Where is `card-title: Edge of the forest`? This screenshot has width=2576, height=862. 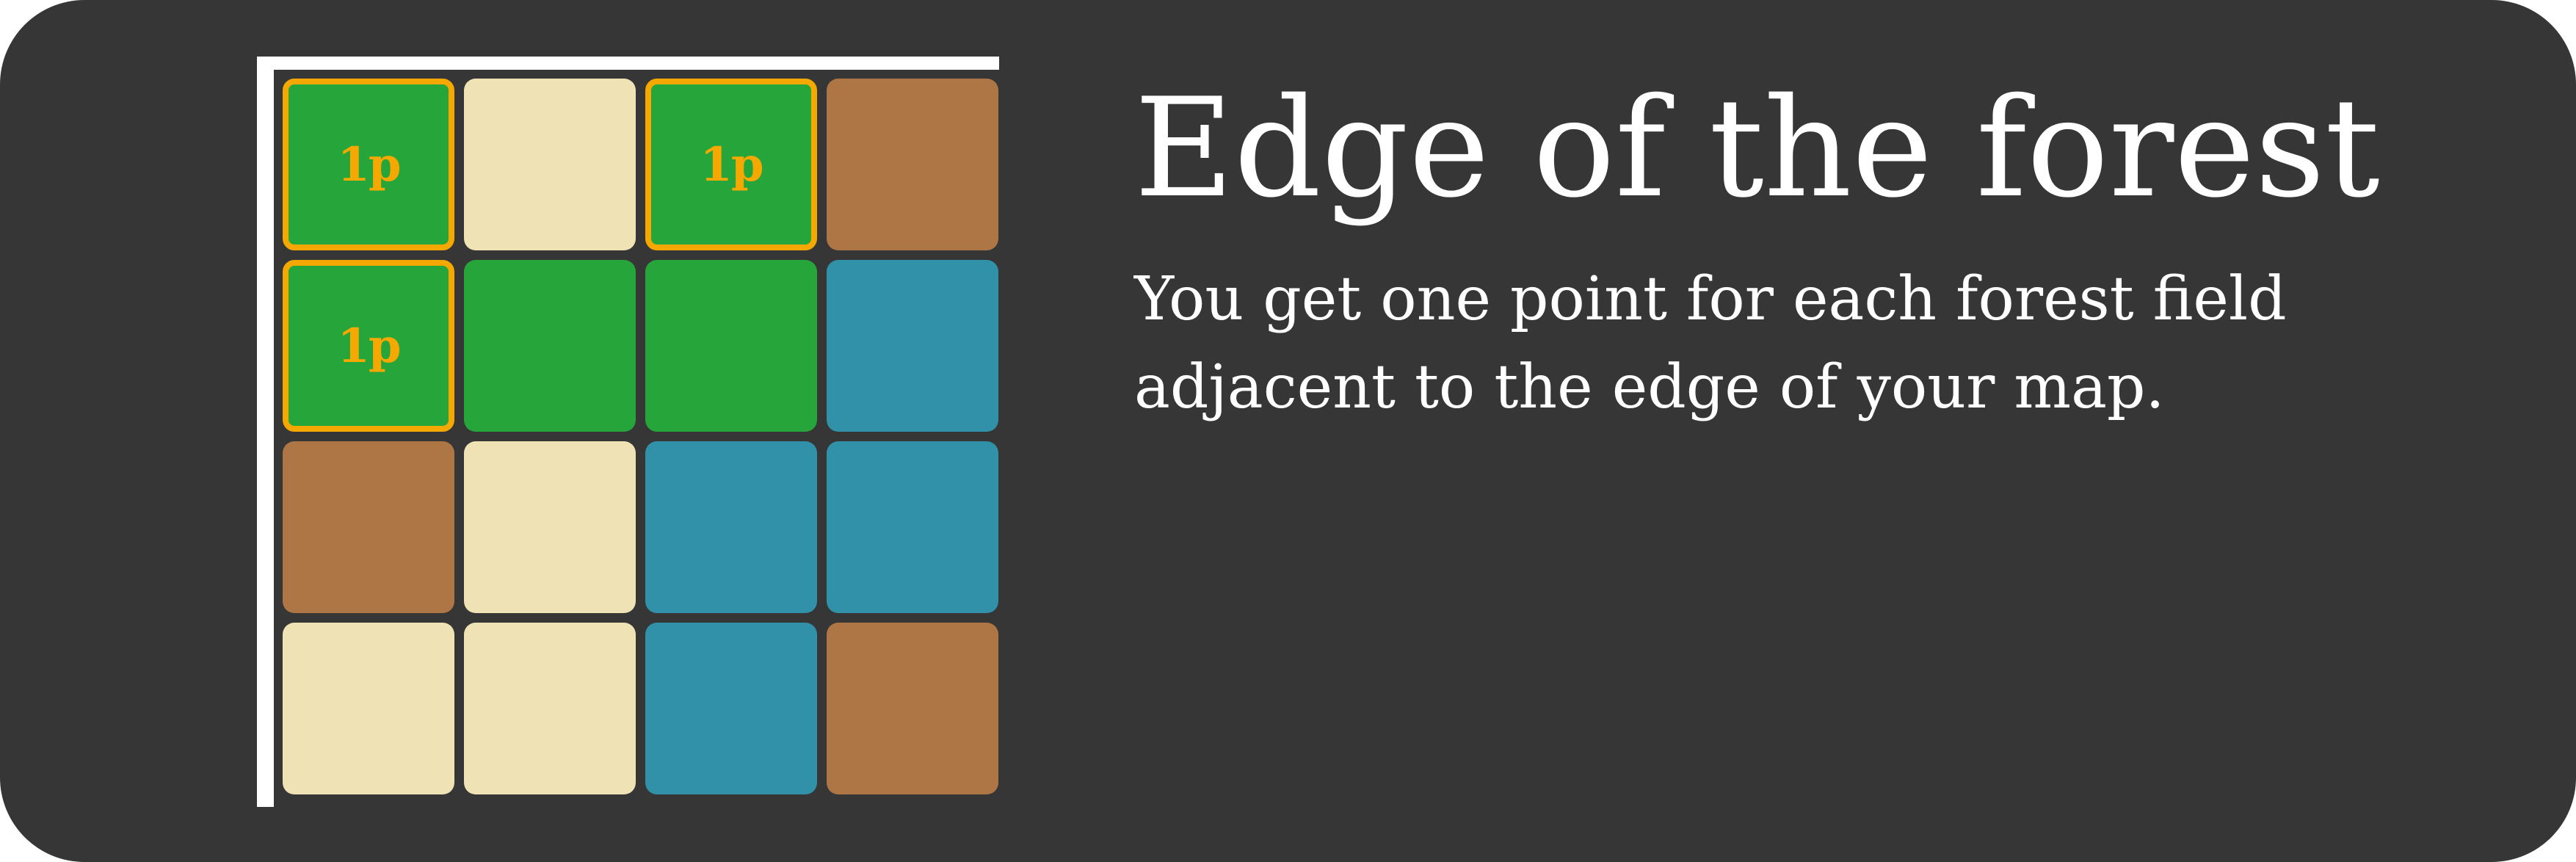
card-title: Edge of the forest is located at coordinates (1757, 148).